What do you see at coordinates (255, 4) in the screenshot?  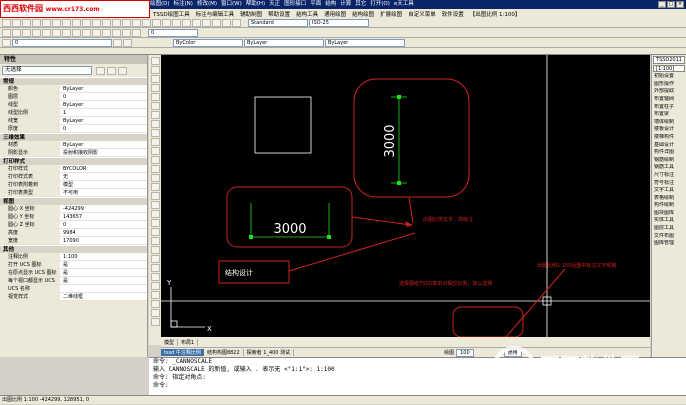 I see `menu-item: 帮助(H)` at bounding box center [255, 4].